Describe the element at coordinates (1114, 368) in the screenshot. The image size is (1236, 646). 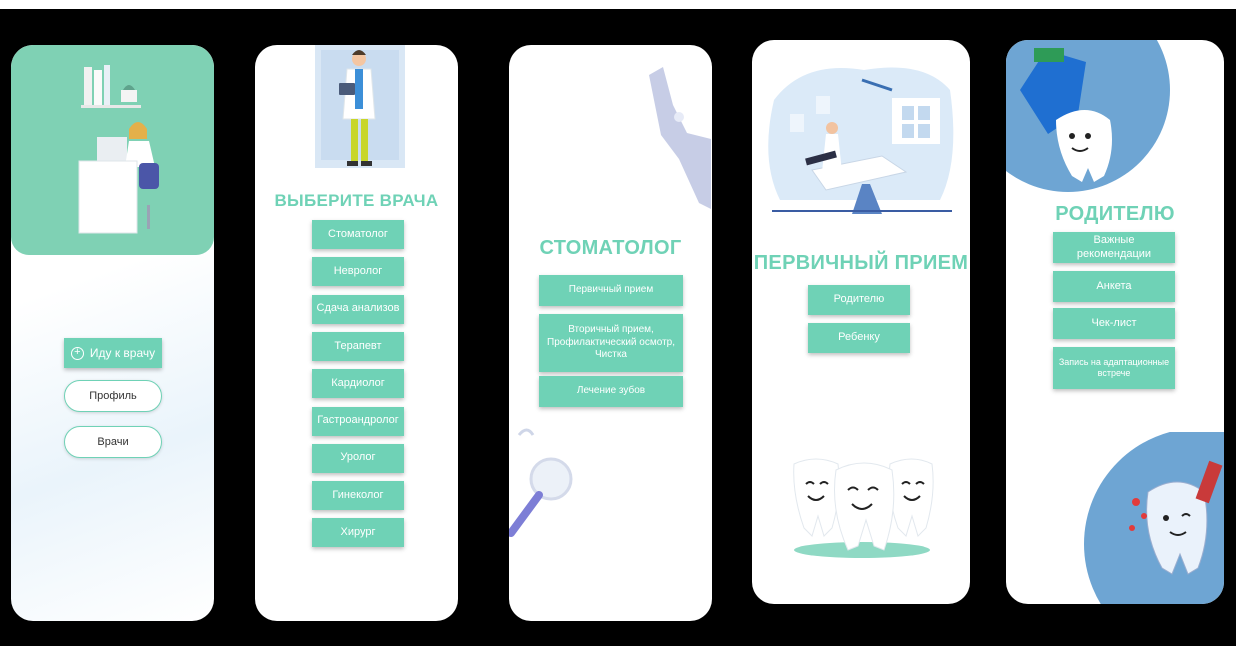
I see `parent-option-3: Запись на адаптационные встрече` at that location.